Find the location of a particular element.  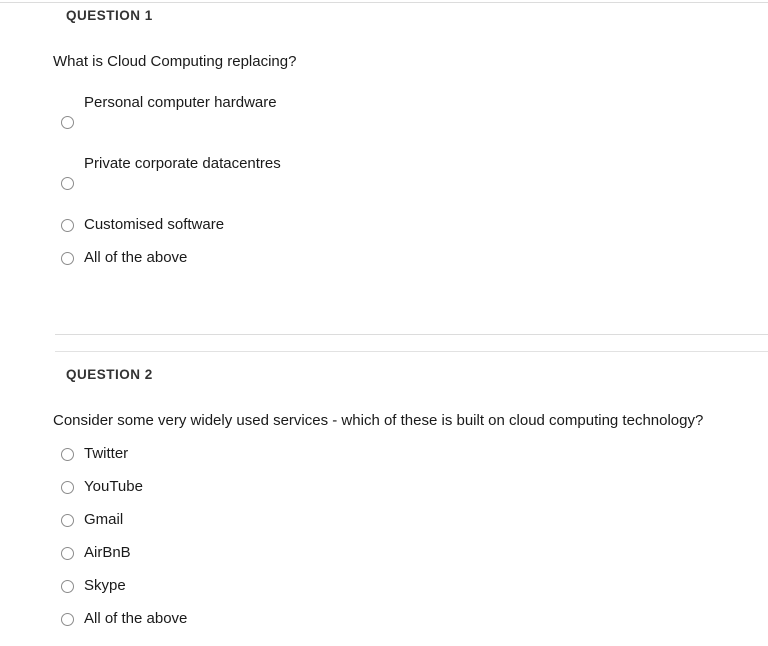

section-divider-outer is located at coordinates (411, 351).